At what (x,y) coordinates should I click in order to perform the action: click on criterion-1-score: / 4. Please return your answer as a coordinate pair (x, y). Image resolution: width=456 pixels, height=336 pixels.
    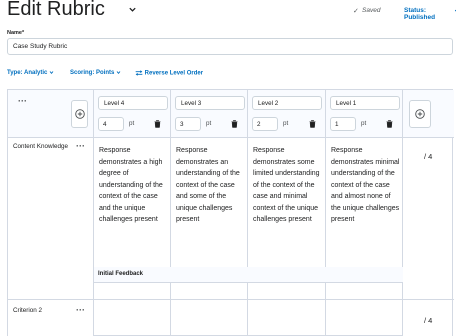
    Looking at the image, I should click on (428, 156).